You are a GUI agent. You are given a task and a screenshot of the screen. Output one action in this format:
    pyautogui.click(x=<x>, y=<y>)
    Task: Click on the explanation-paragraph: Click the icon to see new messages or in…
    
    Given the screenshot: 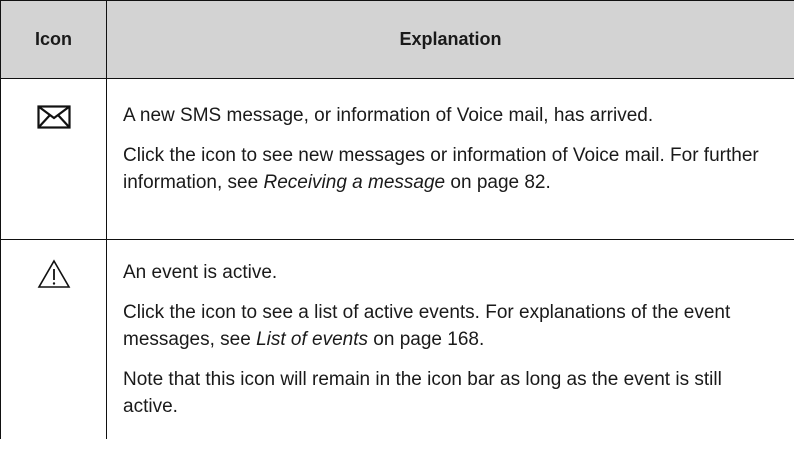 What is the action you would take?
    pyautogui.click(x=451, y=169)
    